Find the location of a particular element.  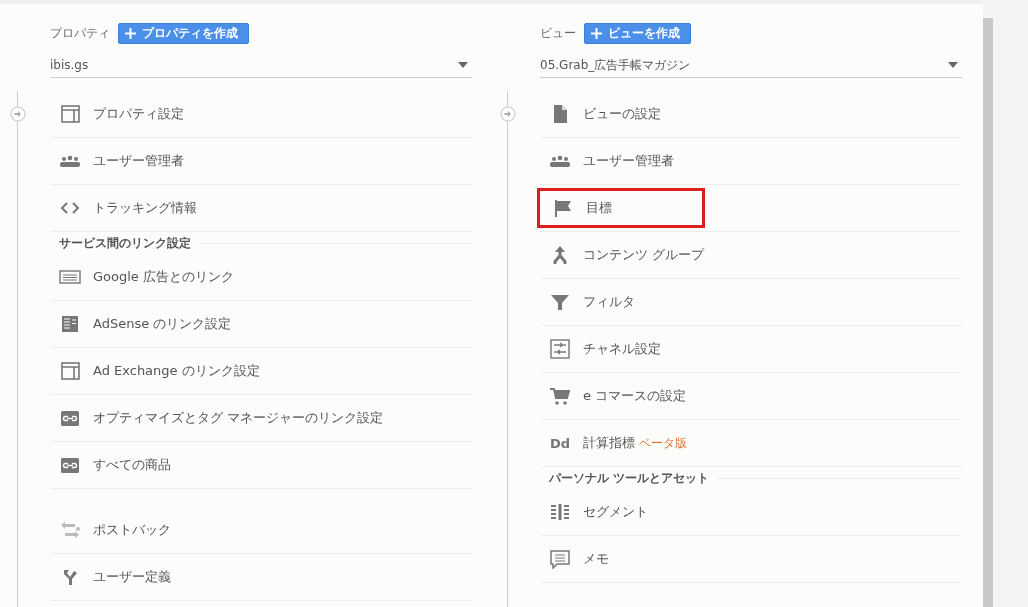

menu-item: プロパティ設定 is located at coordinates (121, 114).